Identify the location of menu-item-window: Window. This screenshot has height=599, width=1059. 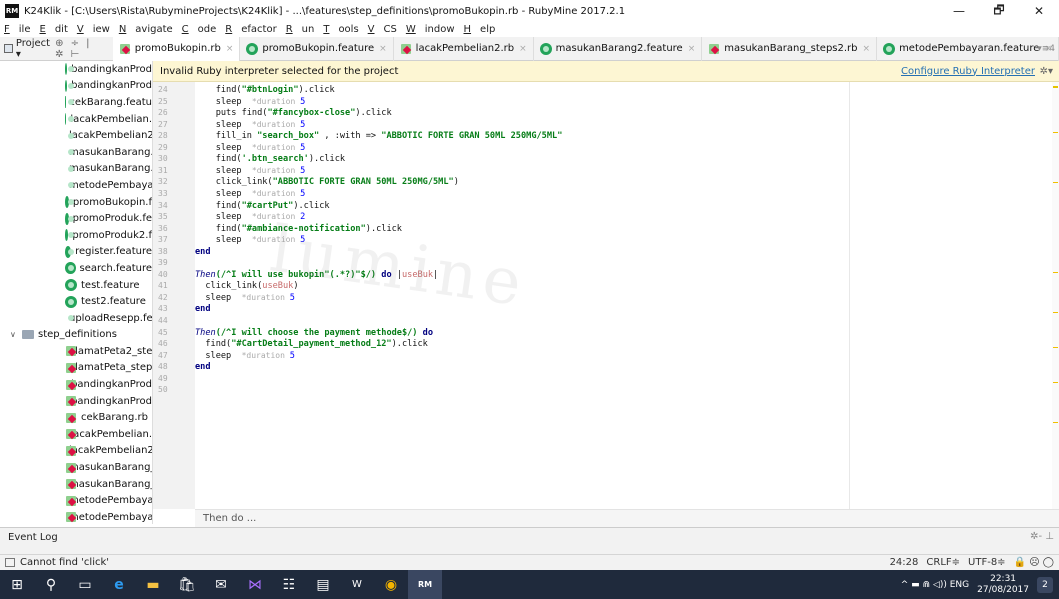
(430, 29).